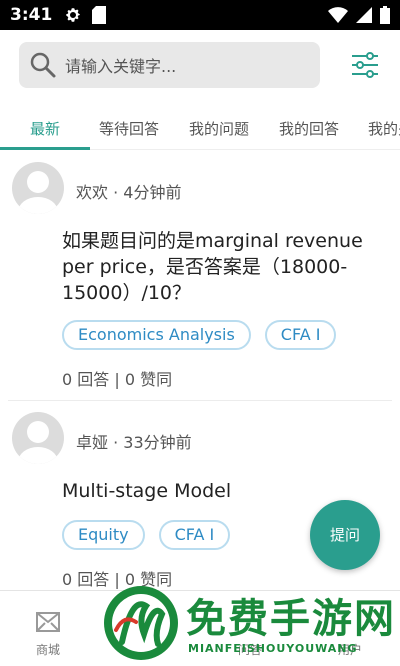 The image size is (400, 666). What do you see at coordinates (43, 65) in the screenshot?
I see `search-icon` at bounding box center [43, 65].